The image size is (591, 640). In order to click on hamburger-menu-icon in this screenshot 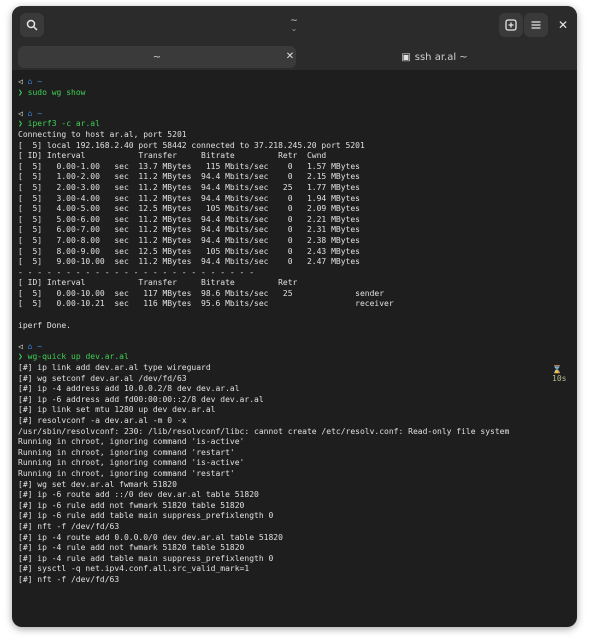, I will do `click(536, 25)`.